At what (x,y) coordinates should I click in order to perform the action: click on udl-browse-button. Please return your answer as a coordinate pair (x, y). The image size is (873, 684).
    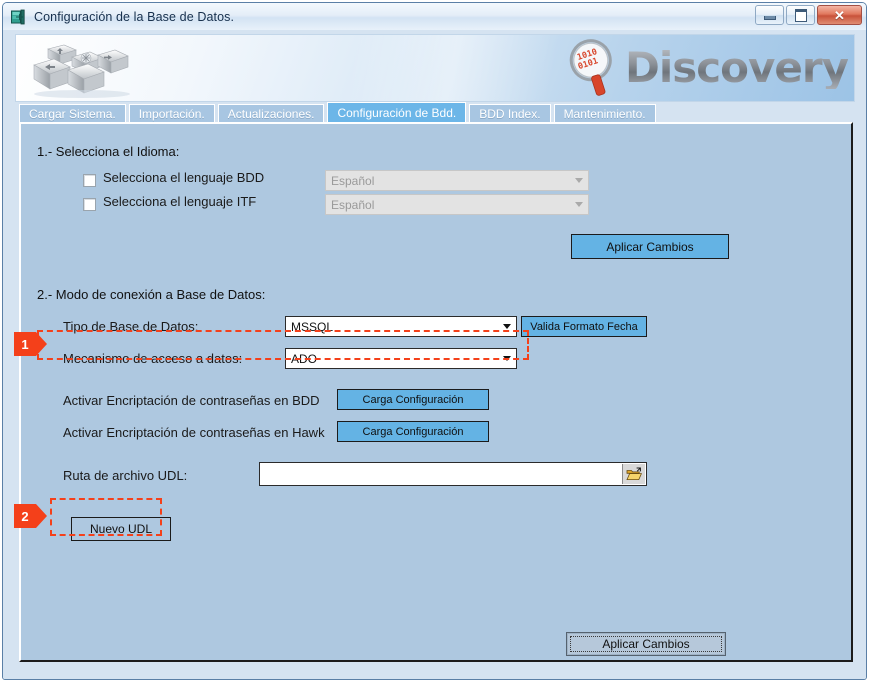
    Looking at the image, I should click on (633, 474).